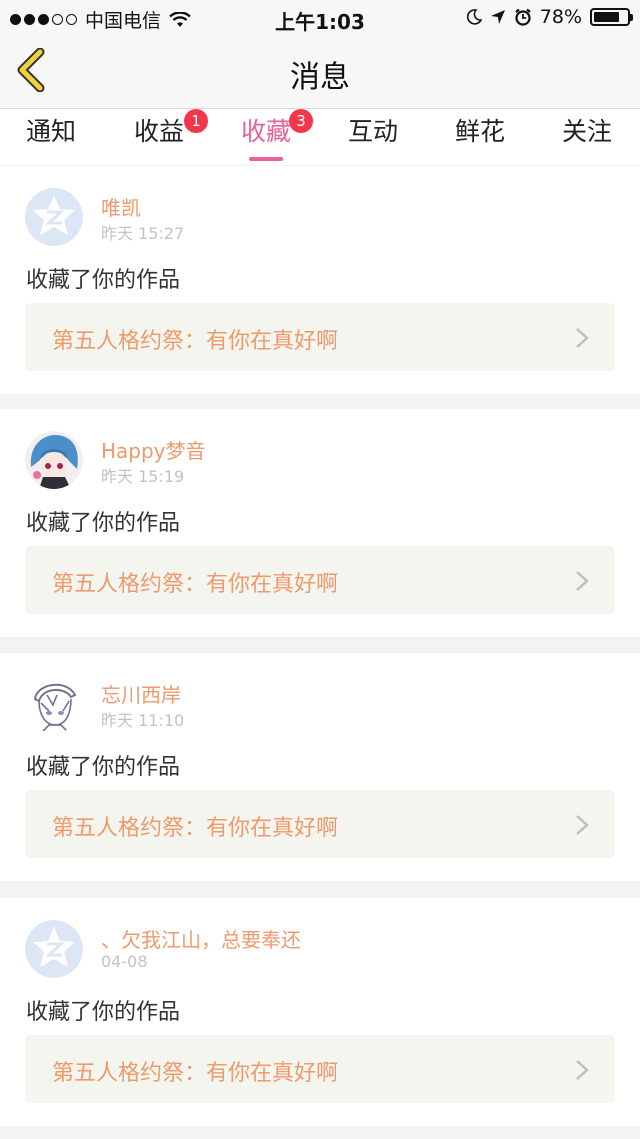 This screenshot has width=640, height=1139. Describe the element at coordinates (560, 17) in the screenshot. I see `battery-percent: 78%` at that location.